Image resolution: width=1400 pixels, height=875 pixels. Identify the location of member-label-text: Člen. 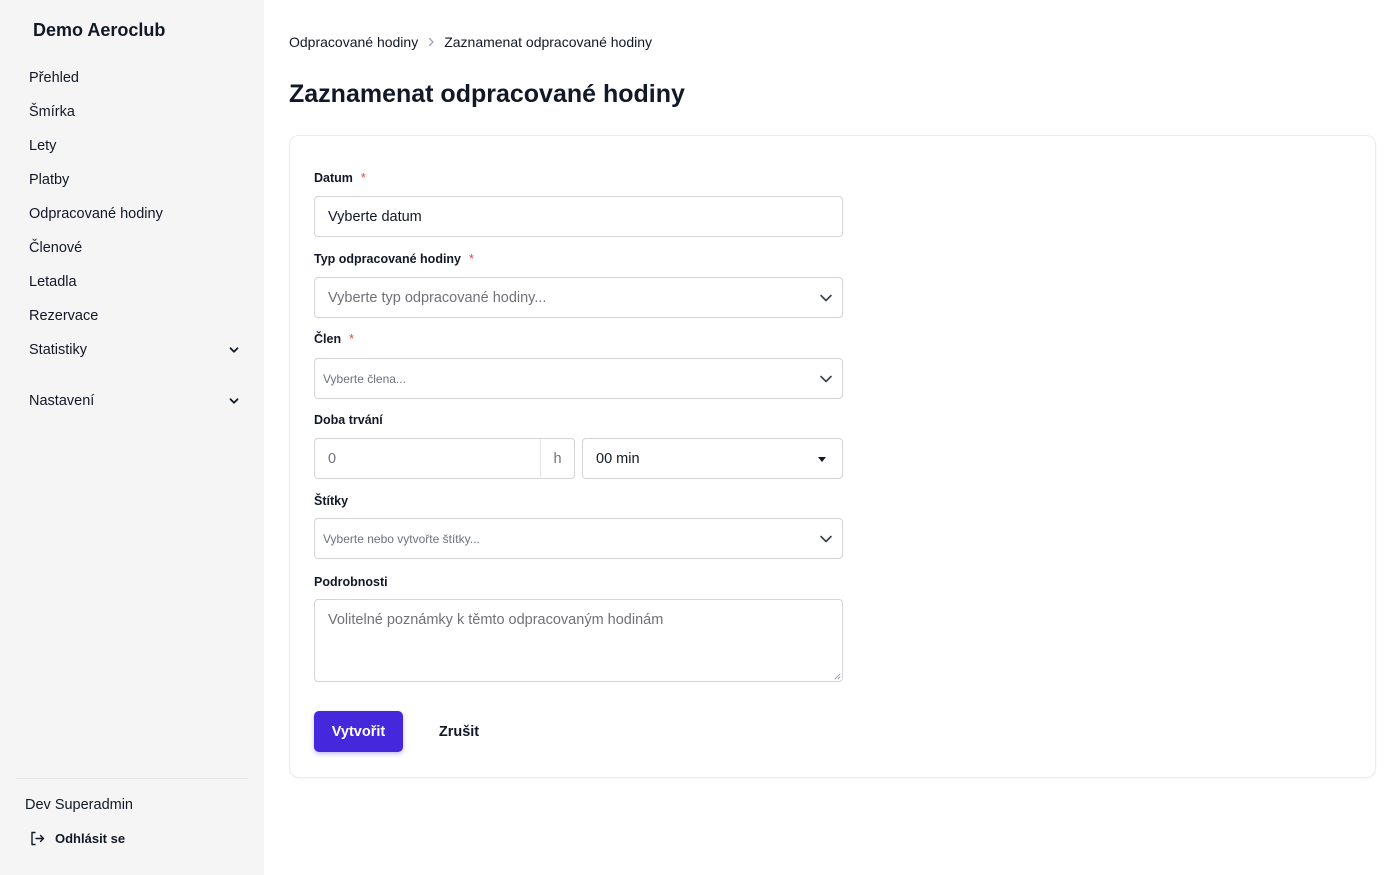
(328, 339).